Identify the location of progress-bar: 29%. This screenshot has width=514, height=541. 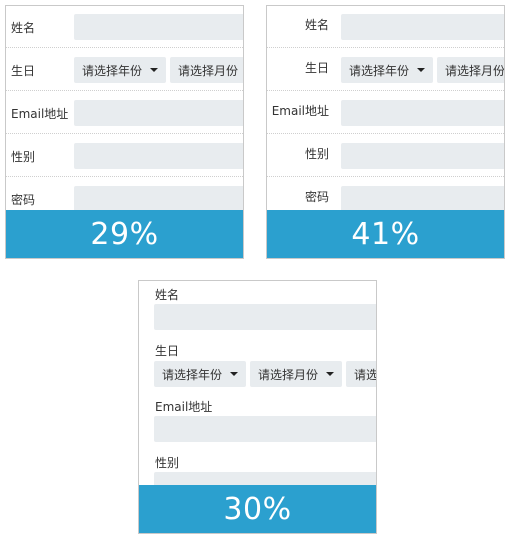
(124, 234).